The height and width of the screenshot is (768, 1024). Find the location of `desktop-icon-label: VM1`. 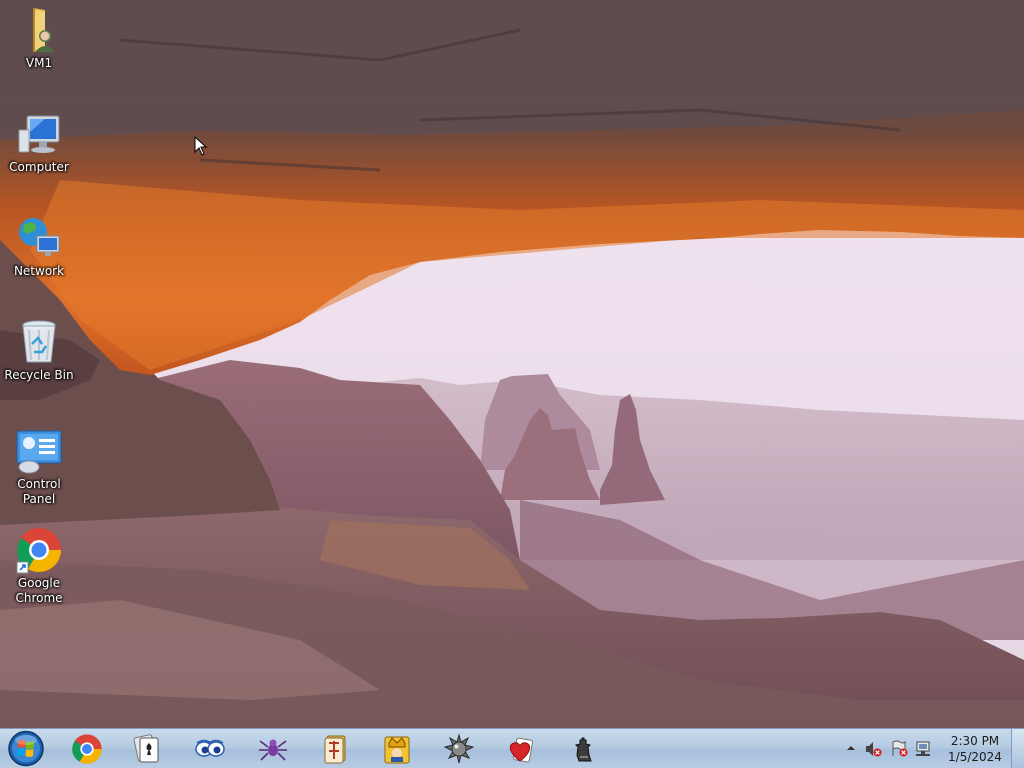

desktop-icon-label: VM1 is located at coordinates (39, 63).